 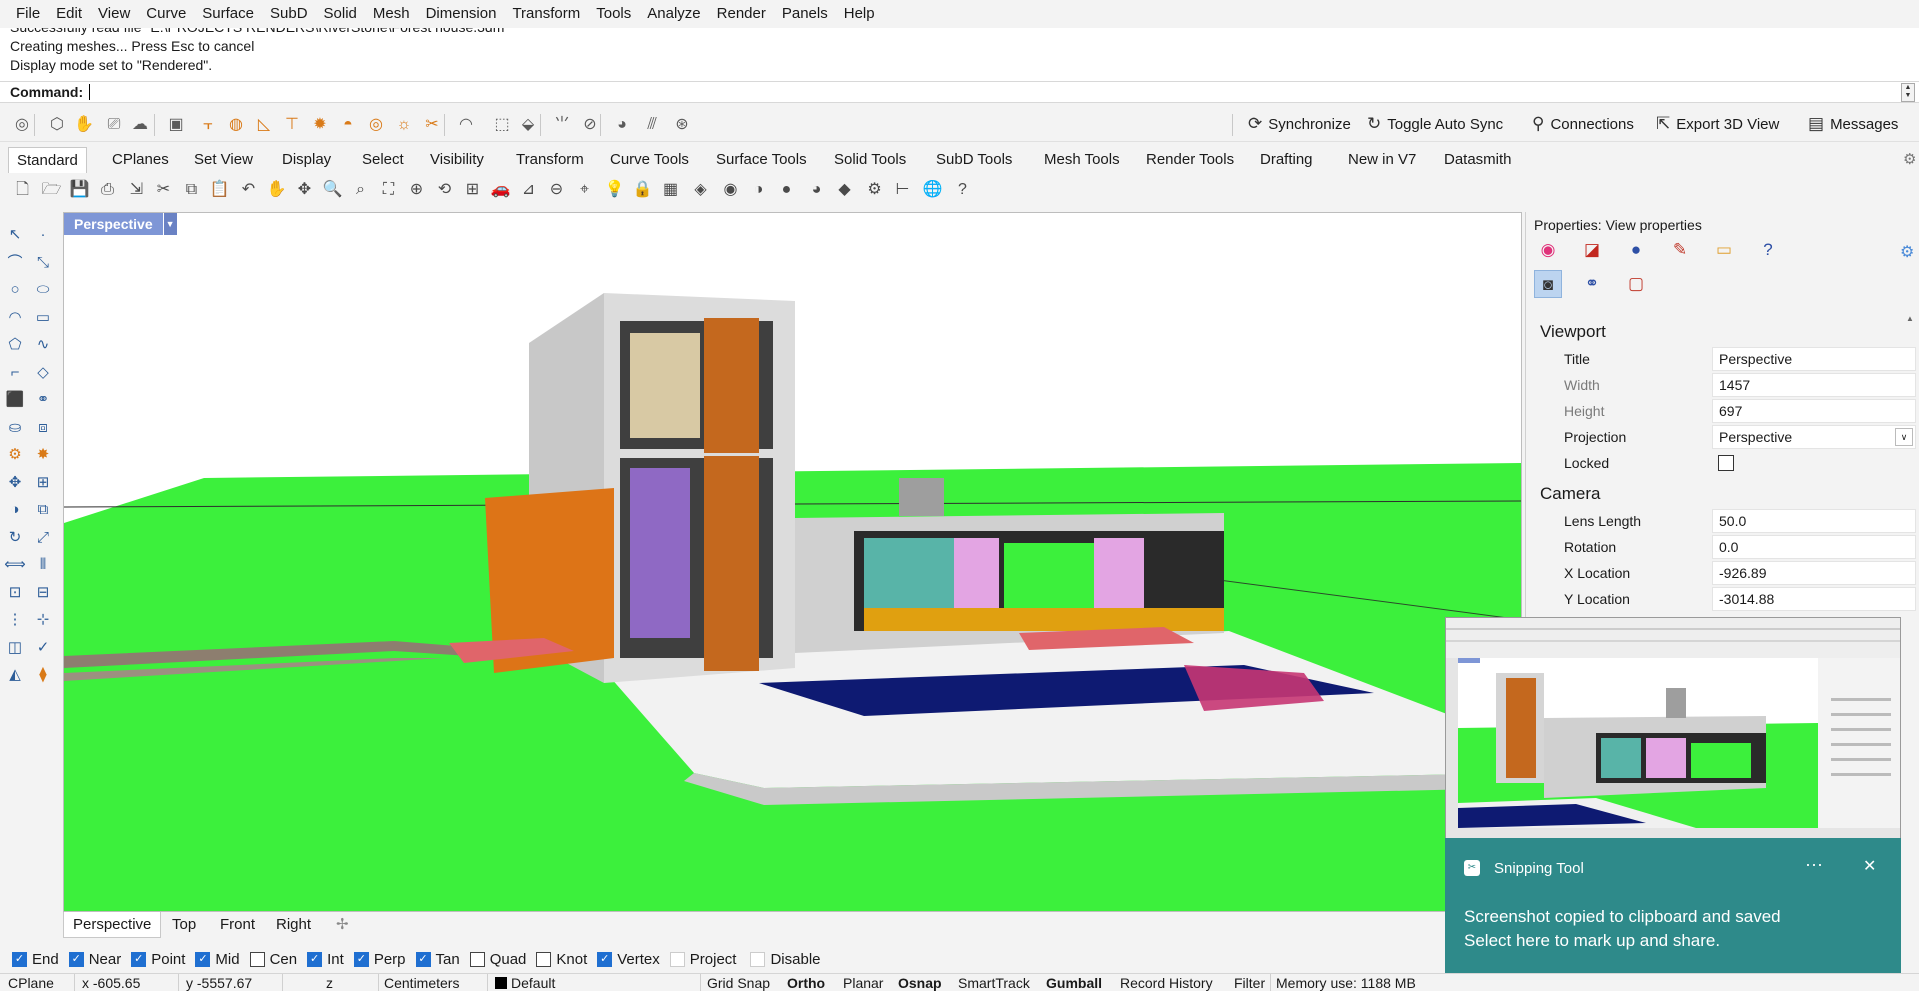 What do you see at coordinates (79, 189) in the screenshot?
I see `save-icon: 💾` at bounding box center [79, 189].